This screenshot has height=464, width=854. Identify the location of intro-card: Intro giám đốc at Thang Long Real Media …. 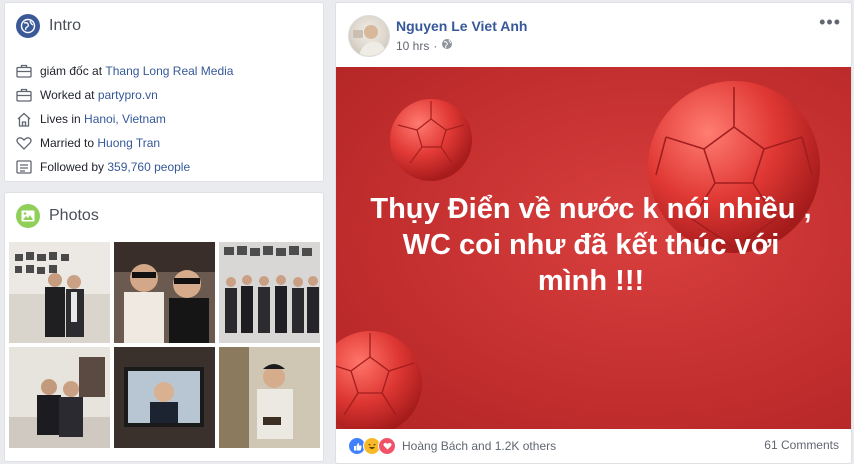
(164, 92).